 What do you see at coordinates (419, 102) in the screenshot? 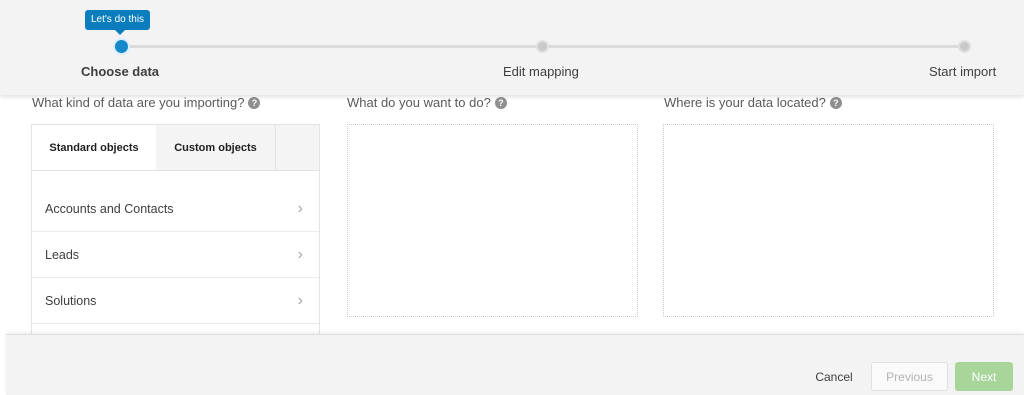
I see `action-title: What do you want to do?` at bounding box center [419, 102].